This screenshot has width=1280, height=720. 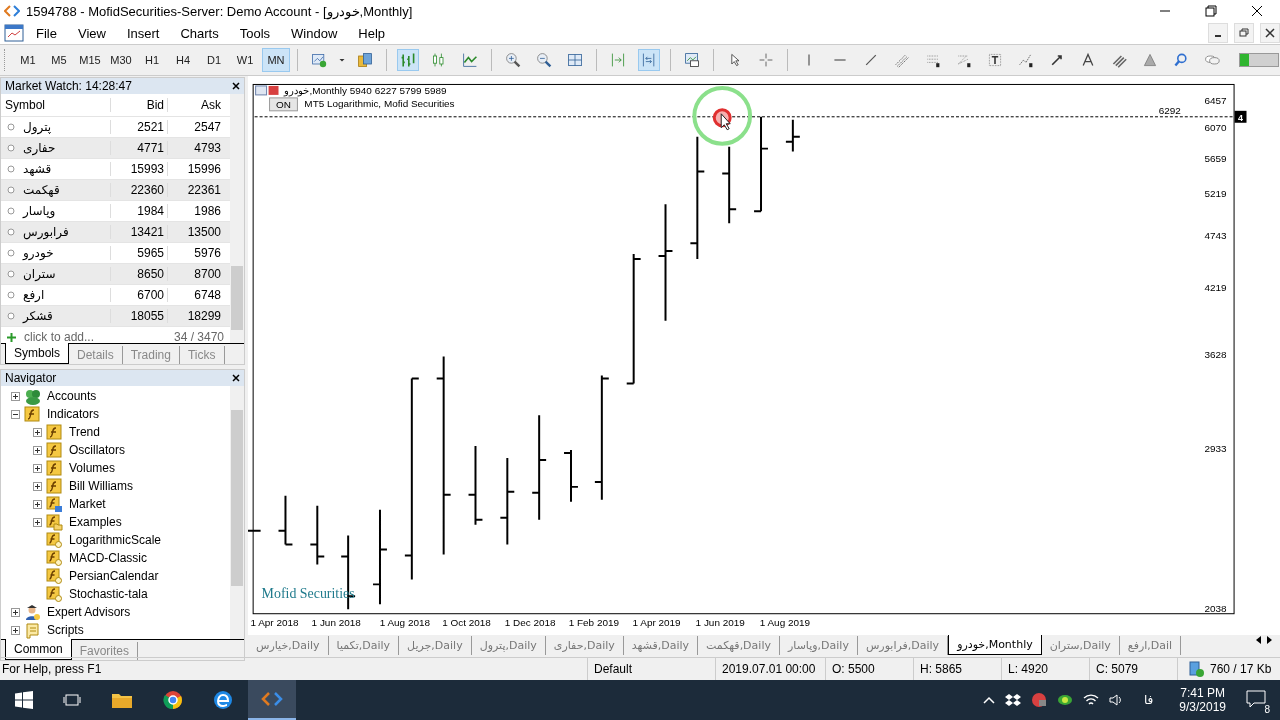 I want to click on ask-price: 2547, so click(x=207, y=127).